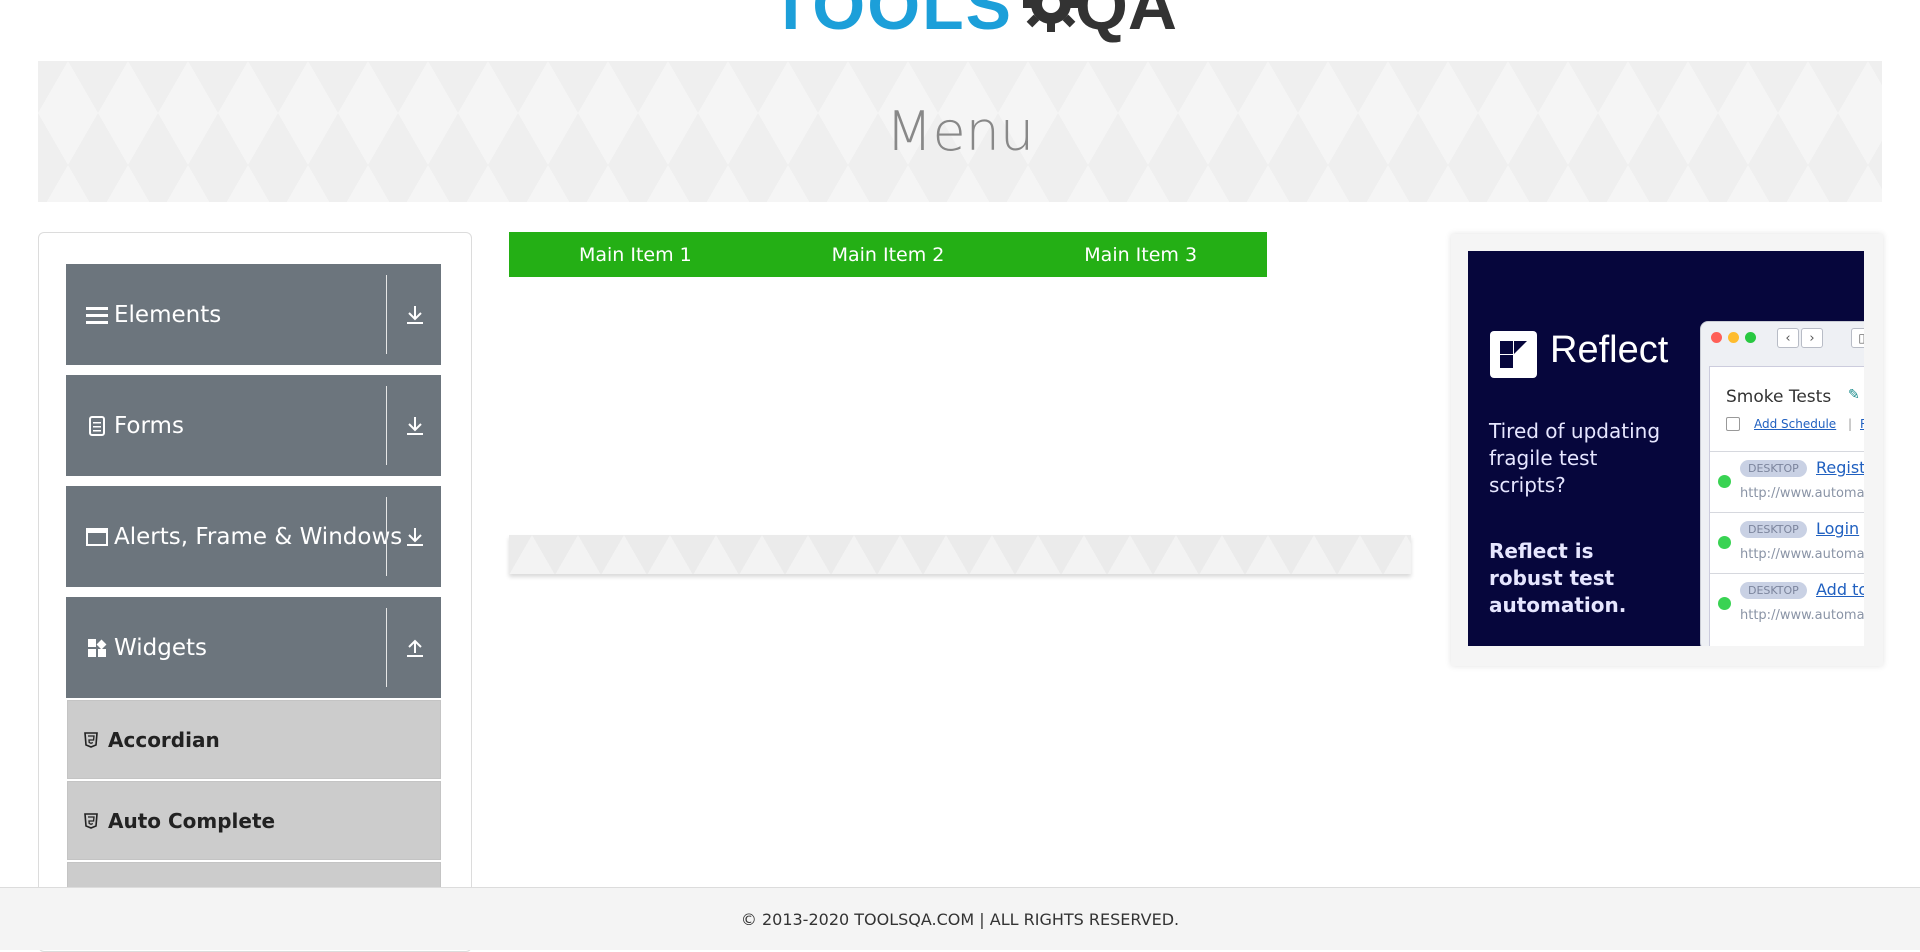 The width and height of the screenshot is (1920, 952). What do you see at coordinates (97, 315) in the screenshot?
I see `hamburger-icon` at bounding box center [97, 315].